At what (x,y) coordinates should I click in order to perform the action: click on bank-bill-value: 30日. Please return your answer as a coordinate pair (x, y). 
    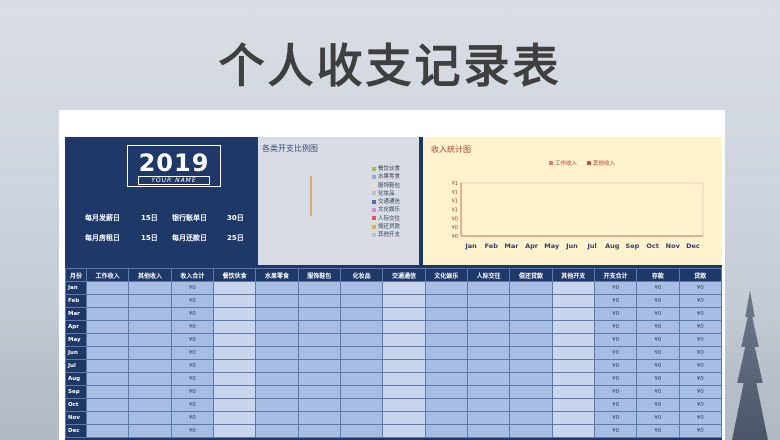
    Looking at the image, I should click on (235, 218).